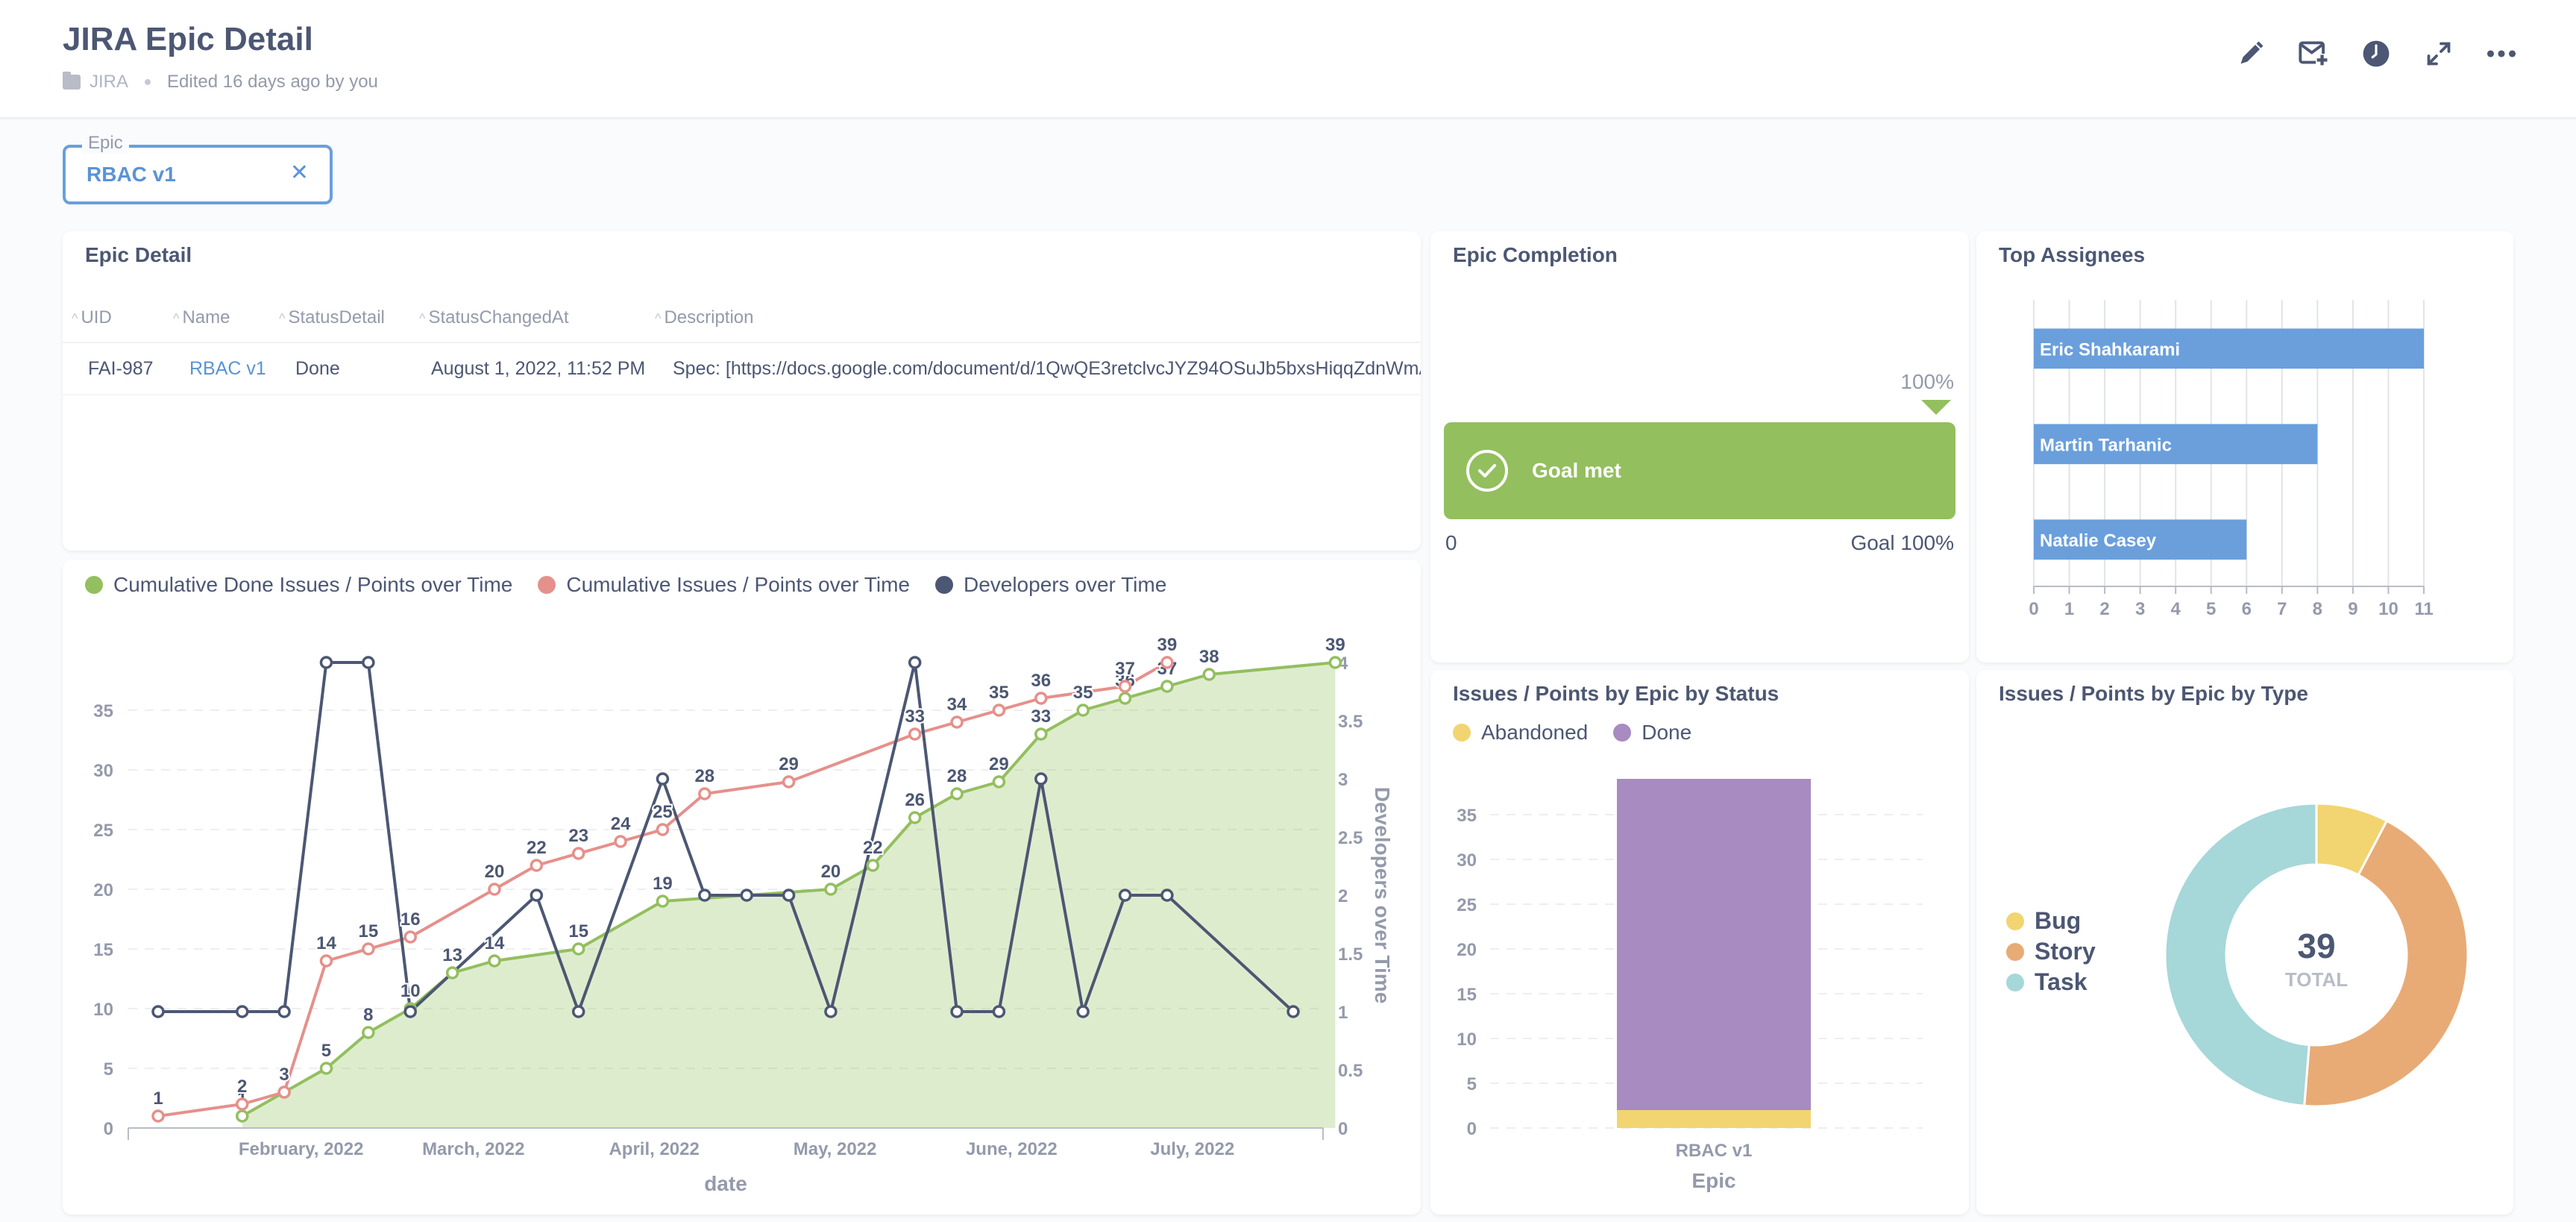  Describe the element at coordinates (1536, 255) in the screenshot. I see `card-title: Epic Completion` at that location.